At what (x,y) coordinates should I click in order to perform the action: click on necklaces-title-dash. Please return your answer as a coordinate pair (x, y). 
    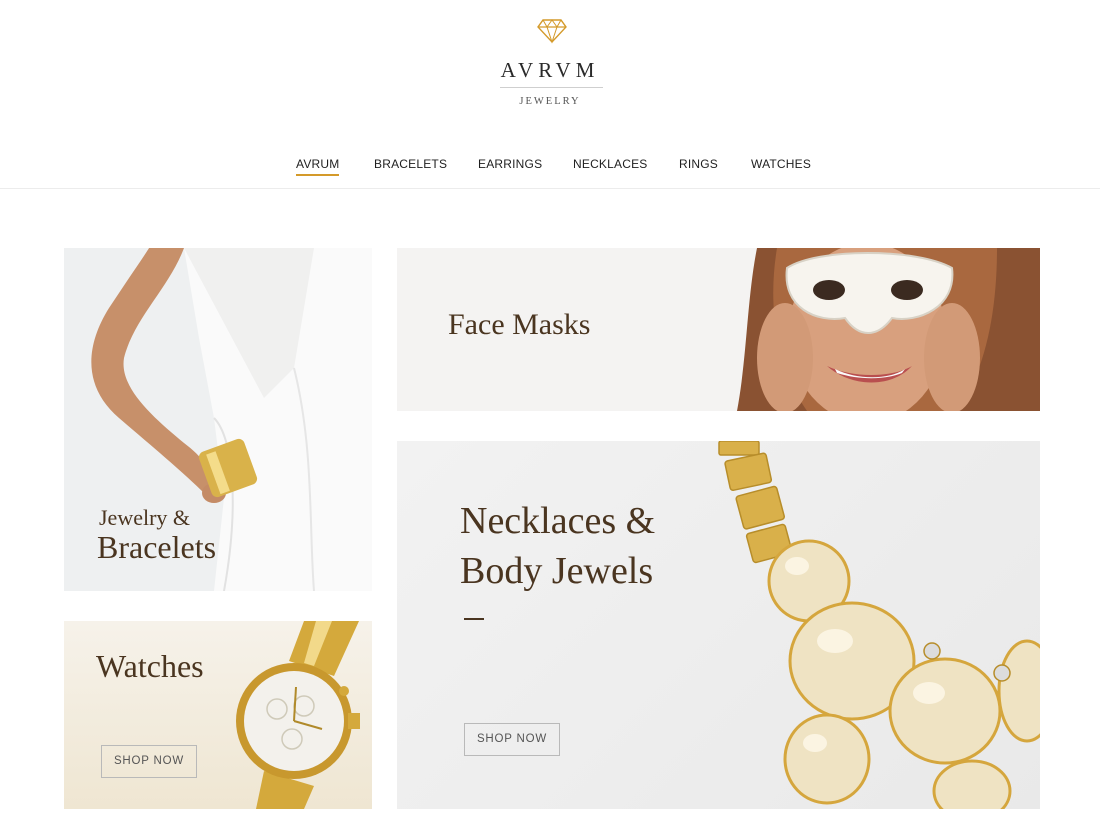
    Looking at the image, I should click on (474, 619).